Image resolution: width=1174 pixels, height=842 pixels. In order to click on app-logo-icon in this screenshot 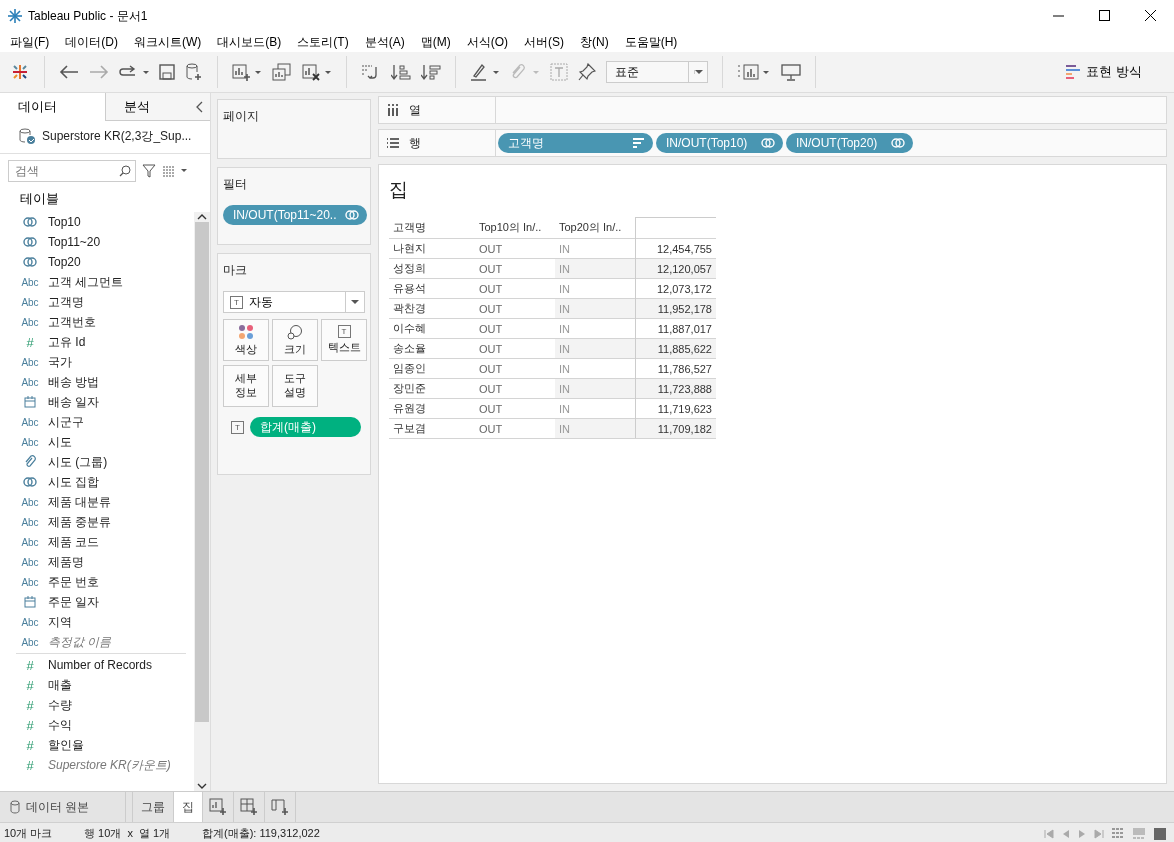, I will do `click(15, 16)`.